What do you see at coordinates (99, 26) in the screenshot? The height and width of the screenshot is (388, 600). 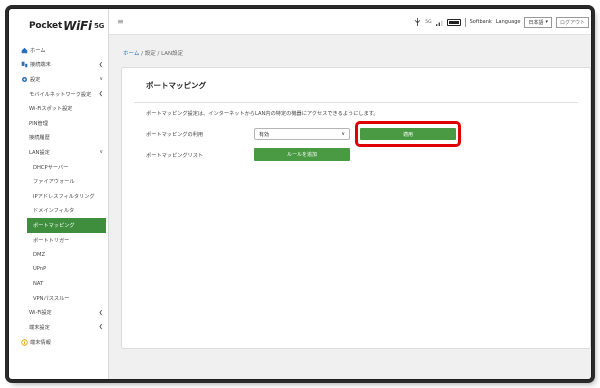 I see `logo-suffix: 5G` at bounding box center [99, 26].